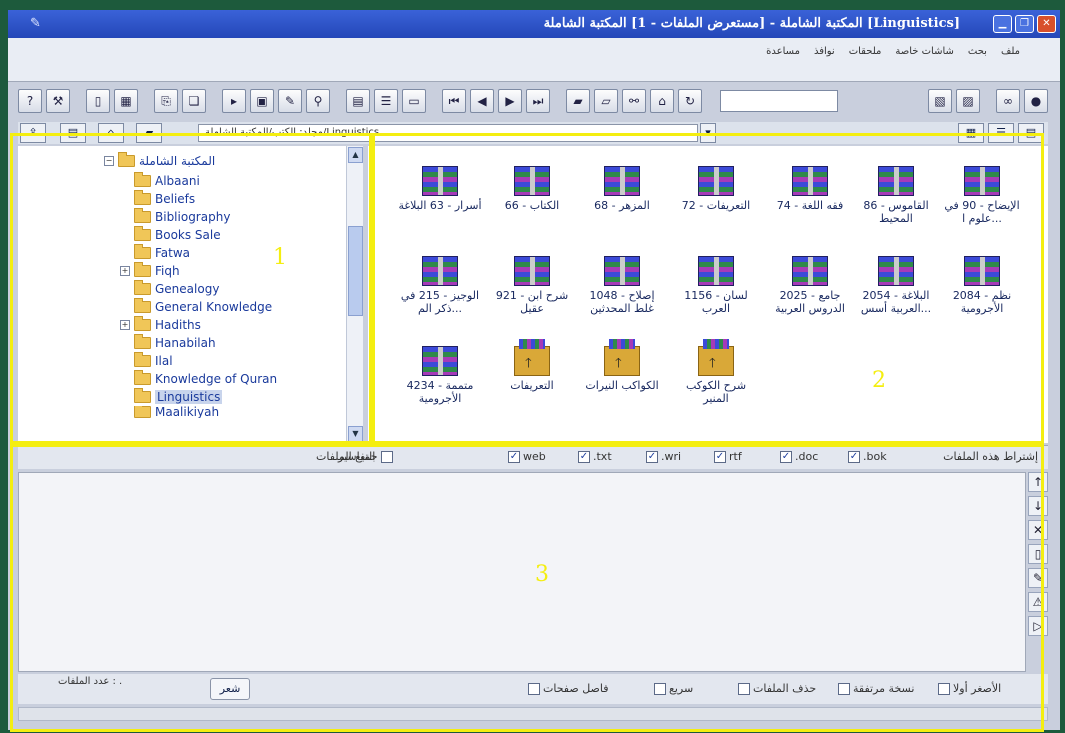 This screenshot has width=1065, height=733. What do you see at coordinates (234, 101) in the screenshot?
I see `open-book-icon: ▸` at bounding box center [234, 101].